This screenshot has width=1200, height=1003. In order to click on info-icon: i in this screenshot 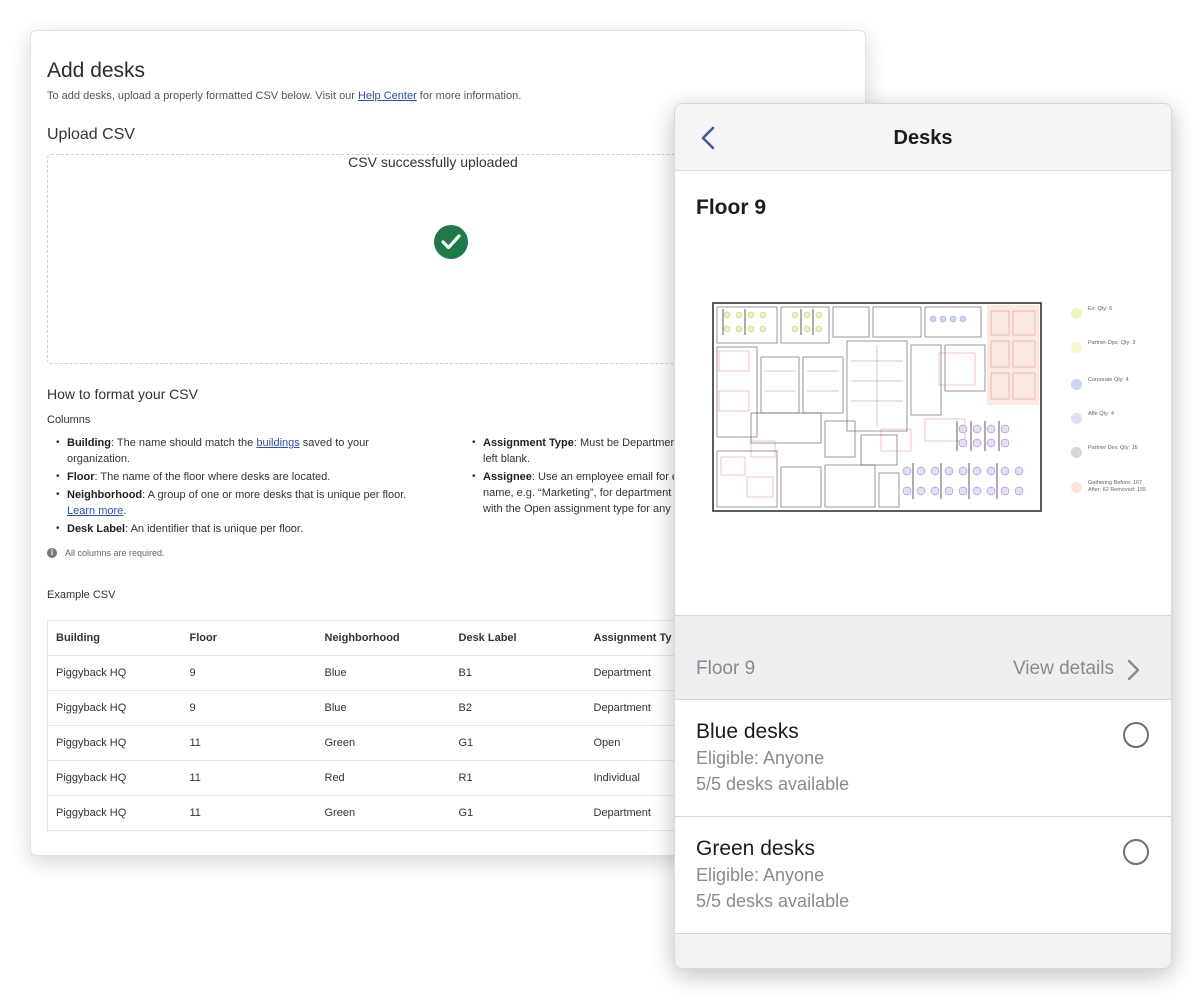, I will do `click(52, 553)`.